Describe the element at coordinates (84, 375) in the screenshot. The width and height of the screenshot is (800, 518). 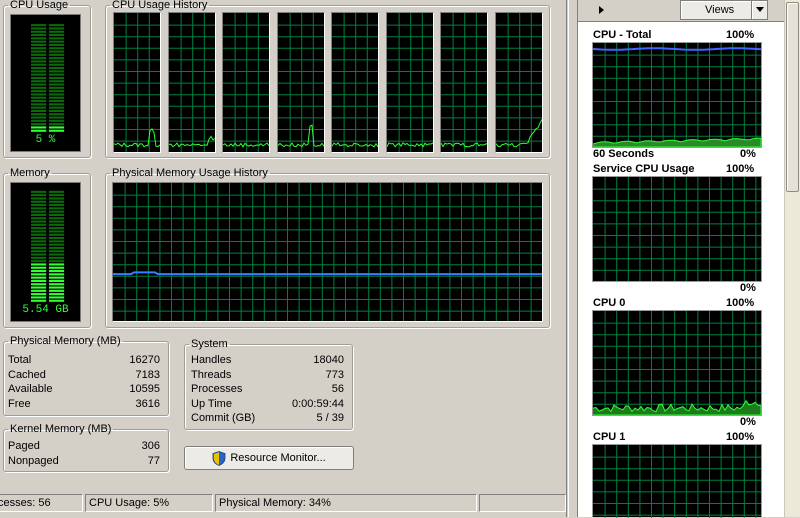
I see `stat-row-cached: Cached 7183` at that location.